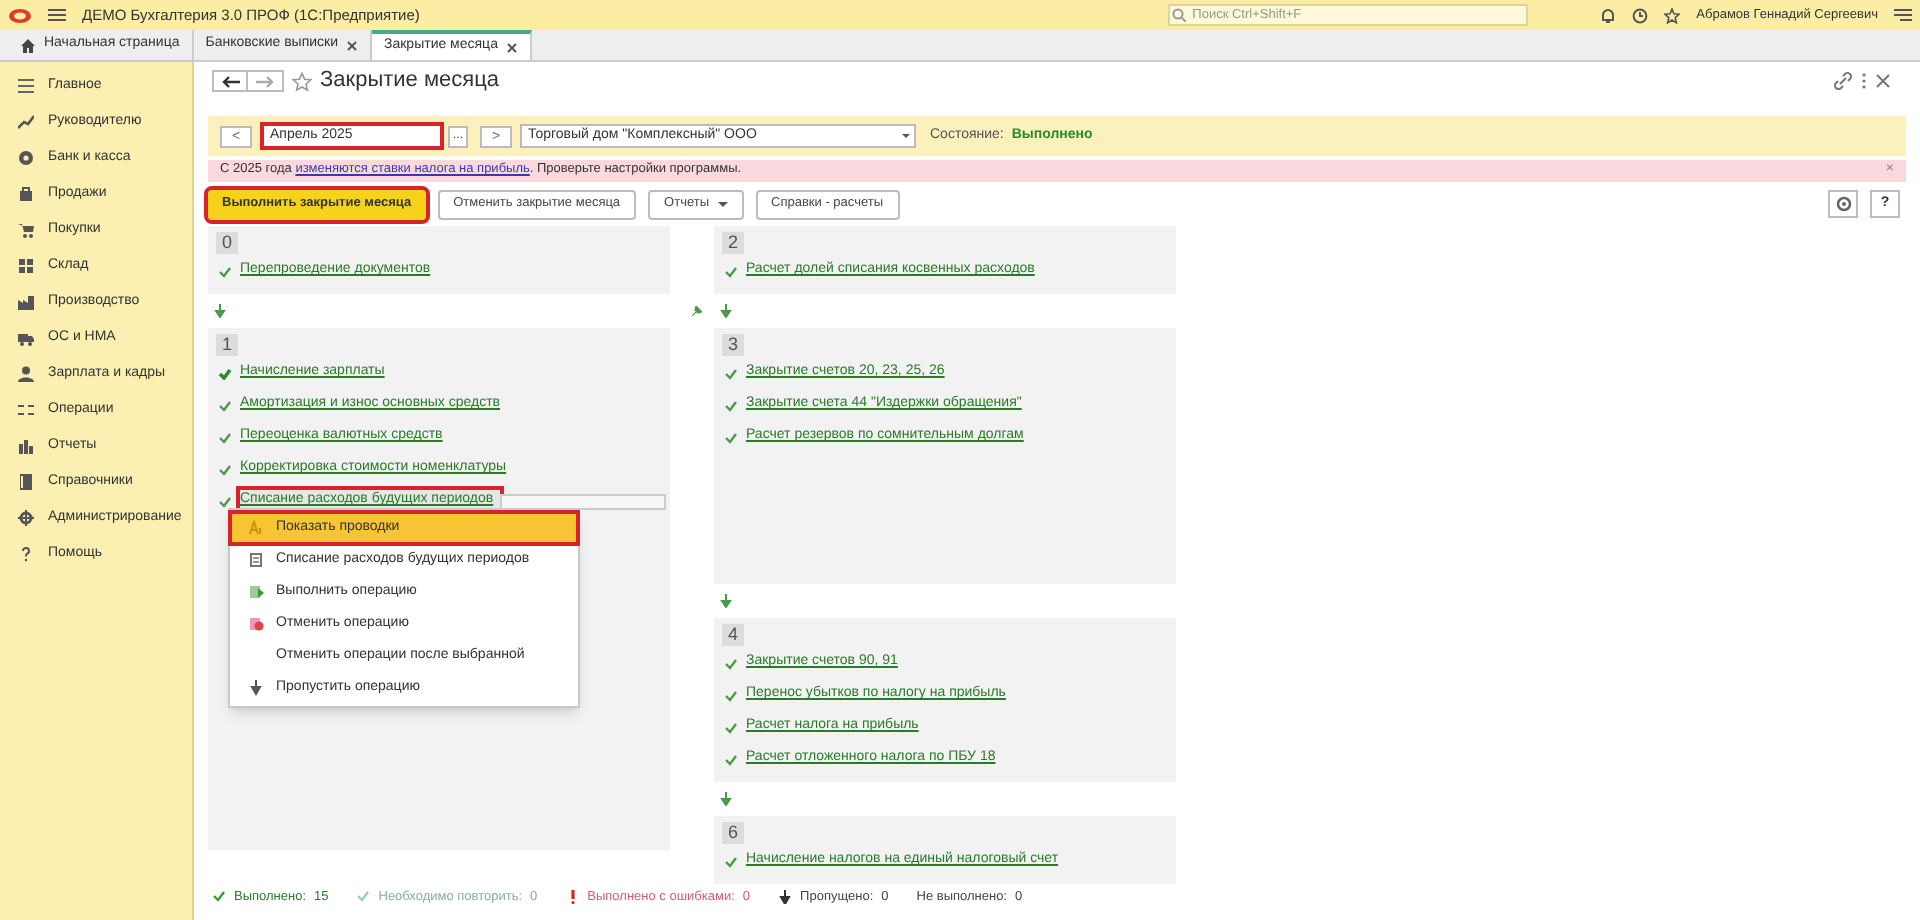 This screenshot has height=920, width=1920. Describe the element at coordinates (572, 897) in the screenshot. I see `exclamation-icon` at that location.